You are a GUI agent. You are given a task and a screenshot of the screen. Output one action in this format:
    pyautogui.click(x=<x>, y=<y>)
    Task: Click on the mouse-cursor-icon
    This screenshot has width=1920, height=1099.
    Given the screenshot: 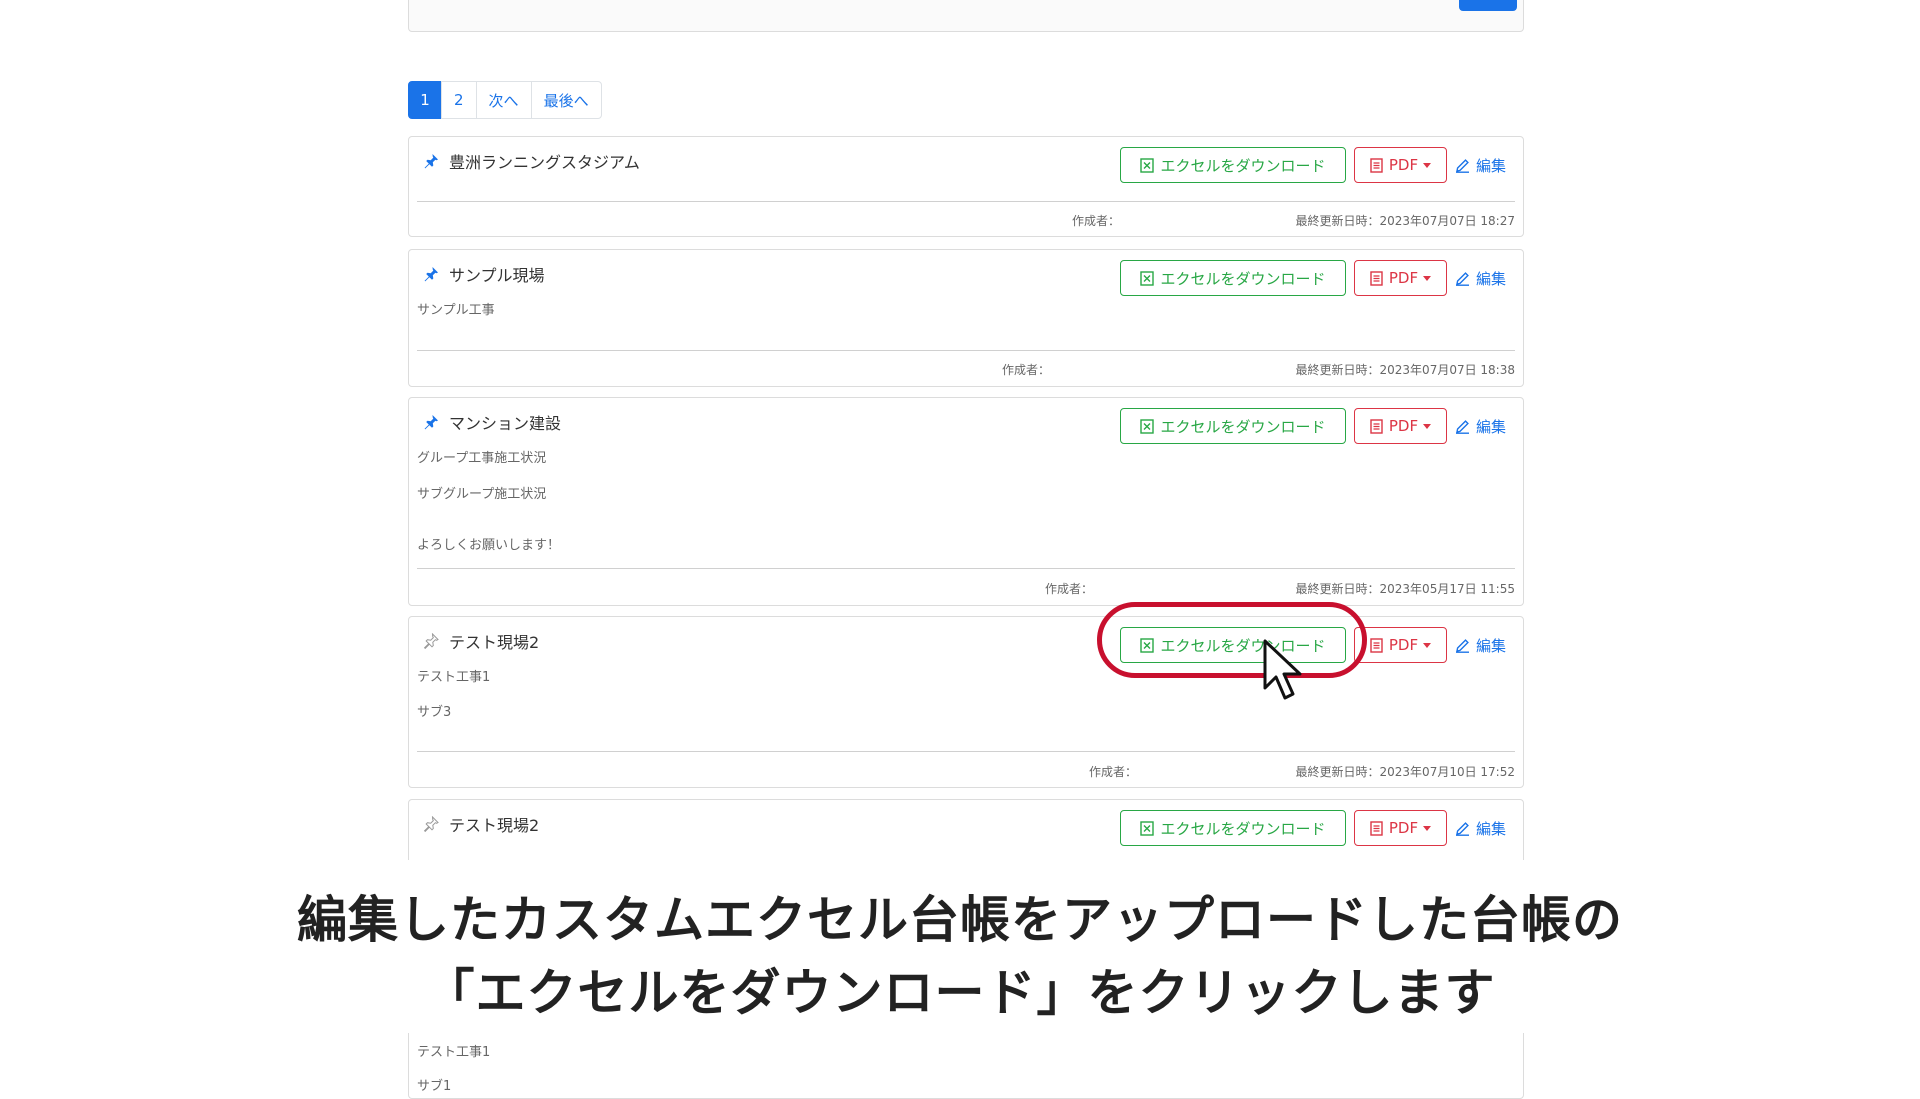 What is the action you would take?
    pyautogui.click(x=1282, y=669)
    